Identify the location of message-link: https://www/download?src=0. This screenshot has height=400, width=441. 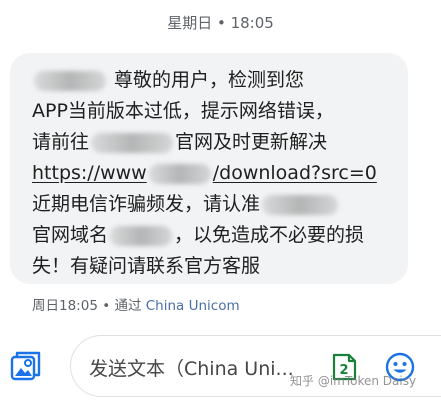
(215, 173).